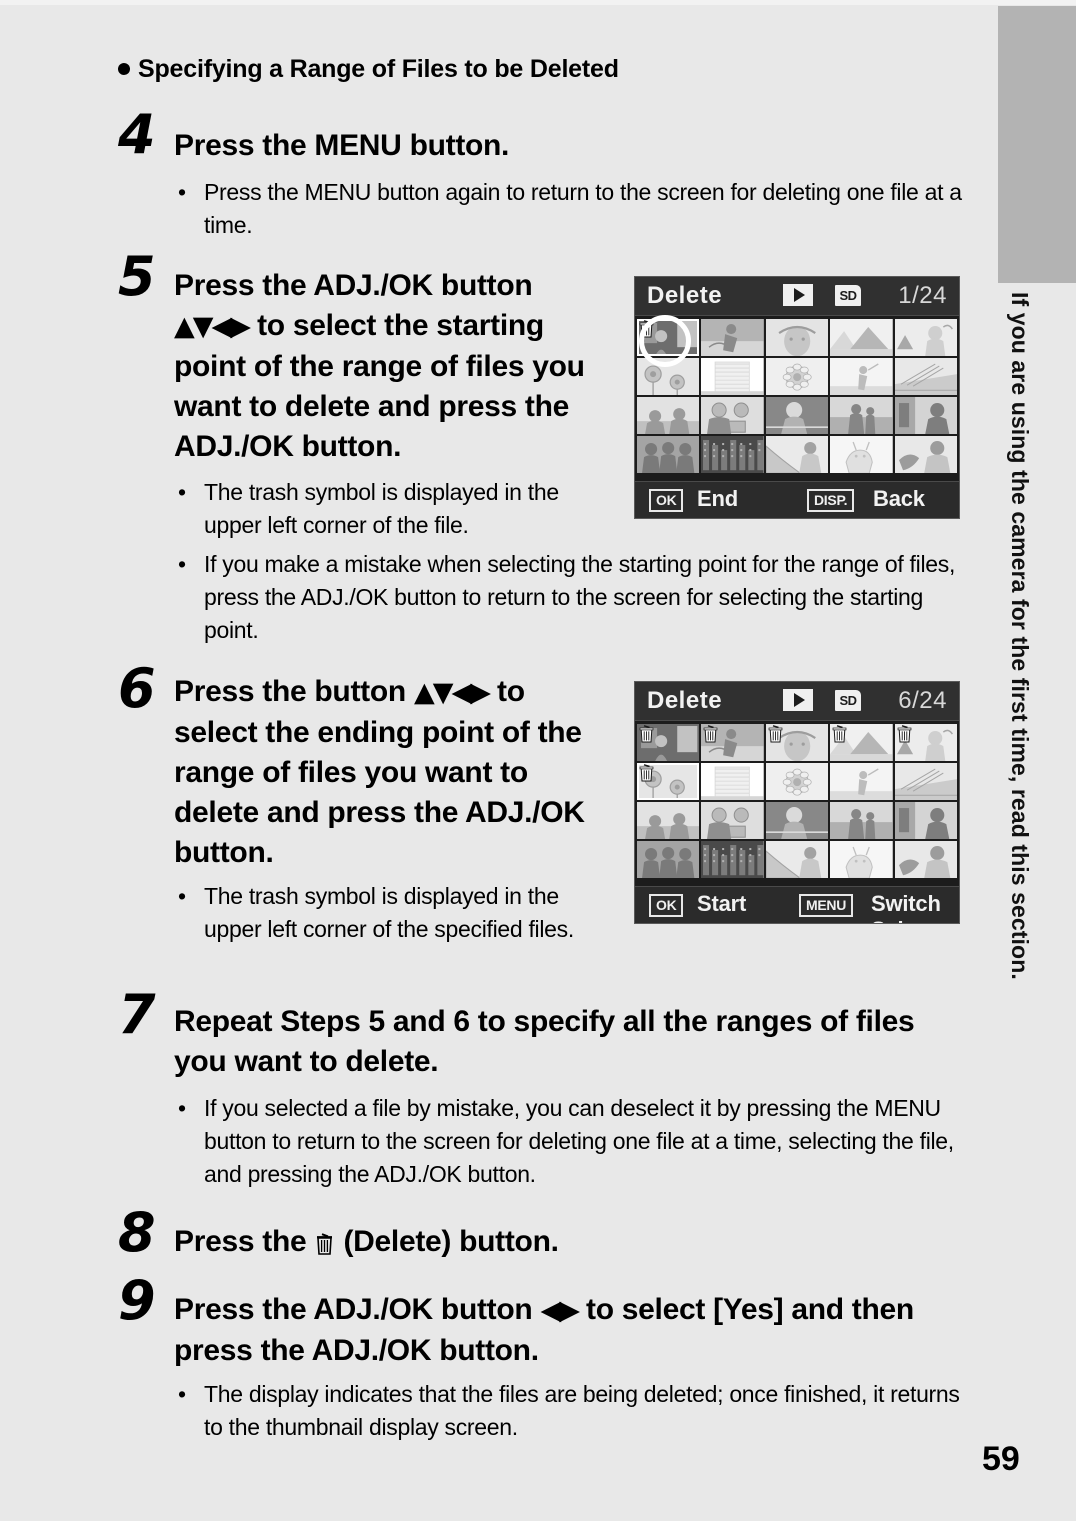 The width and height of the screenshot is (1080, 1521). I want to click on step-number-9: 9, so click(137, 1300).